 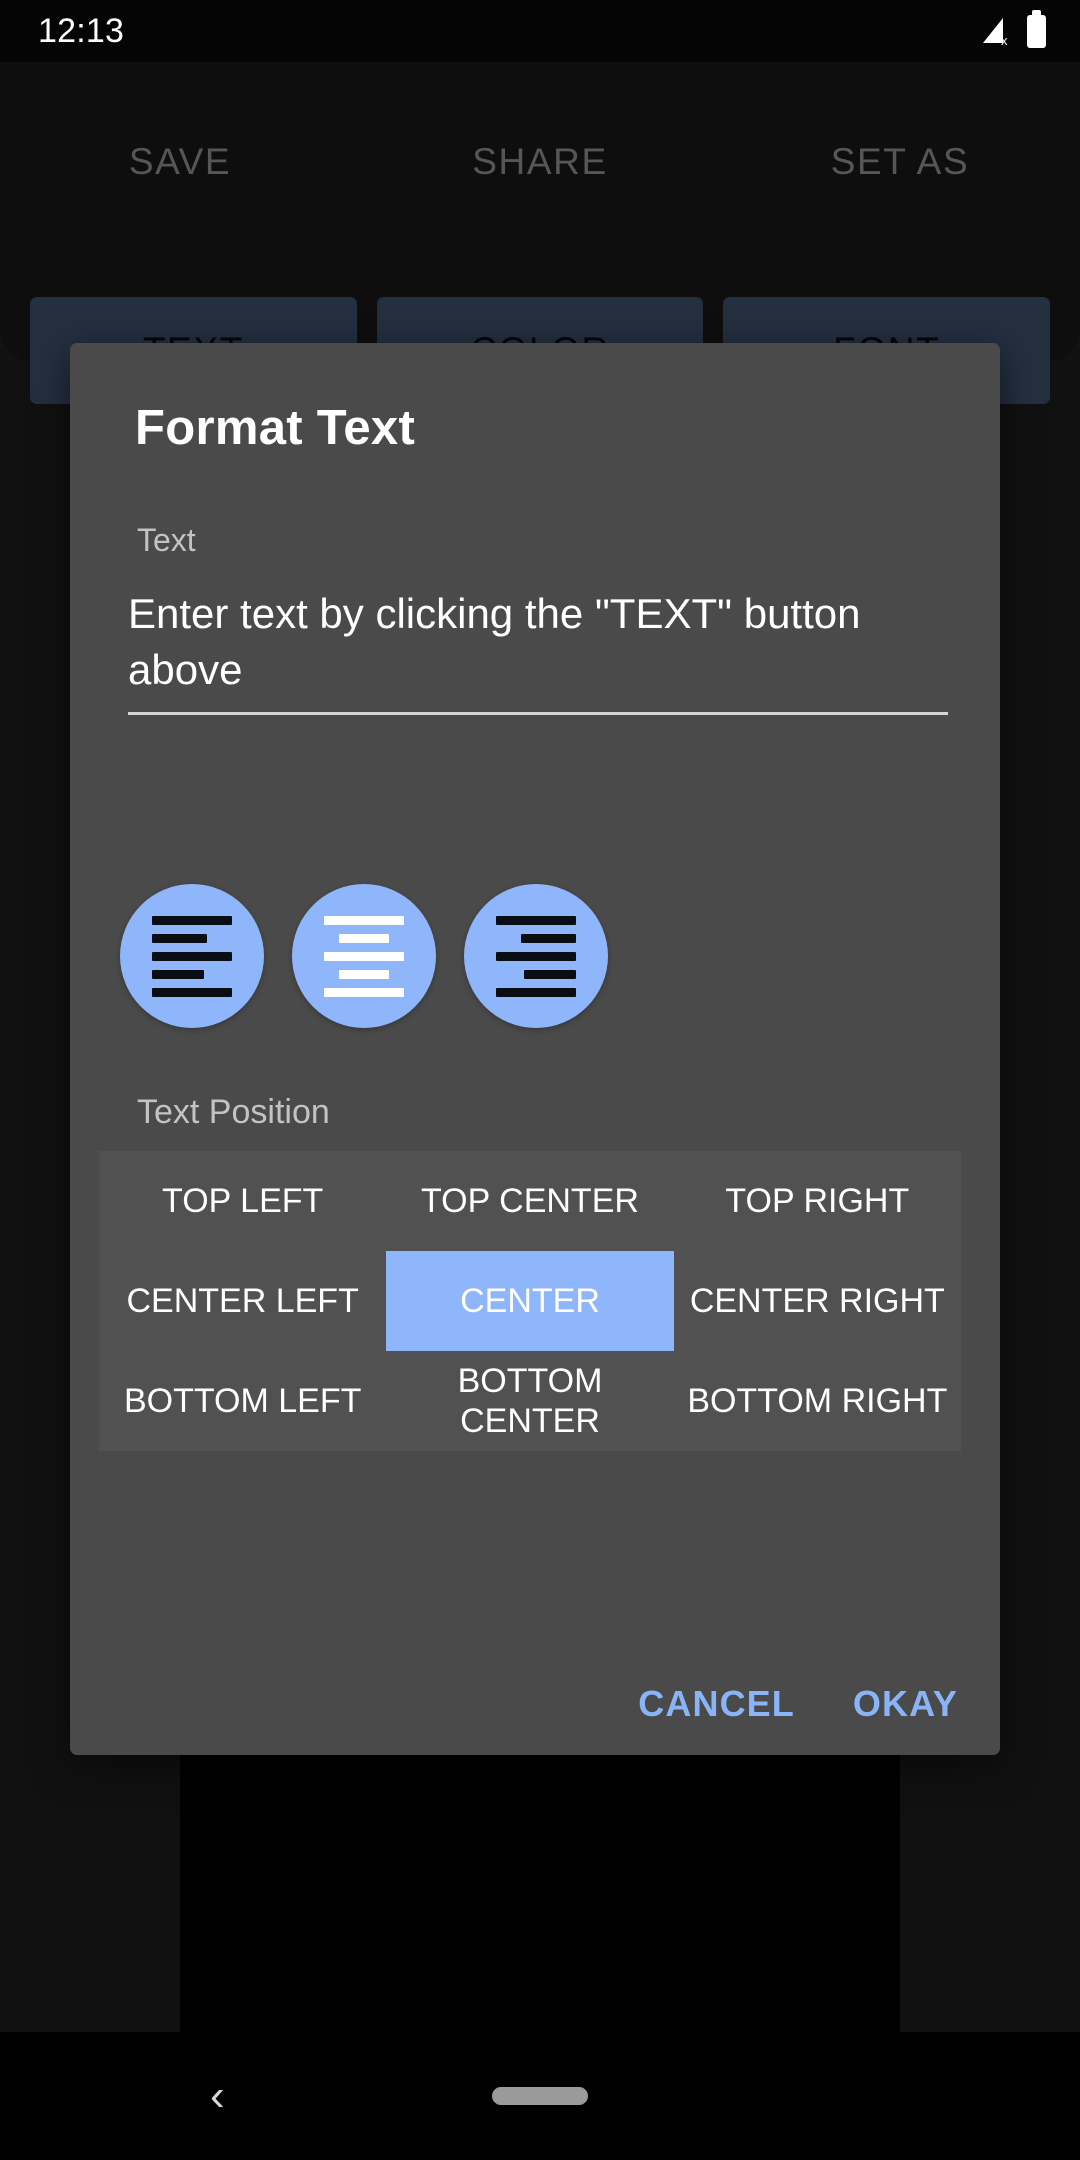 I want to click on status-icons: x, so click(x=1012, y=28).